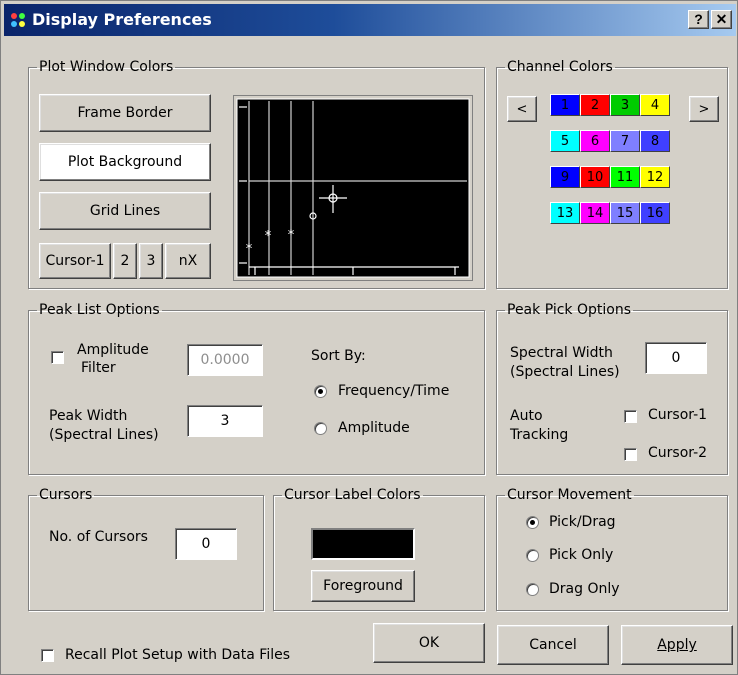 The width and height of the screenshot is (738, 675). What do you see at coordinates (625, 213) in the screenshot?
I see `channel-color-swatch-15: 15` at bounding box center [625, 213].